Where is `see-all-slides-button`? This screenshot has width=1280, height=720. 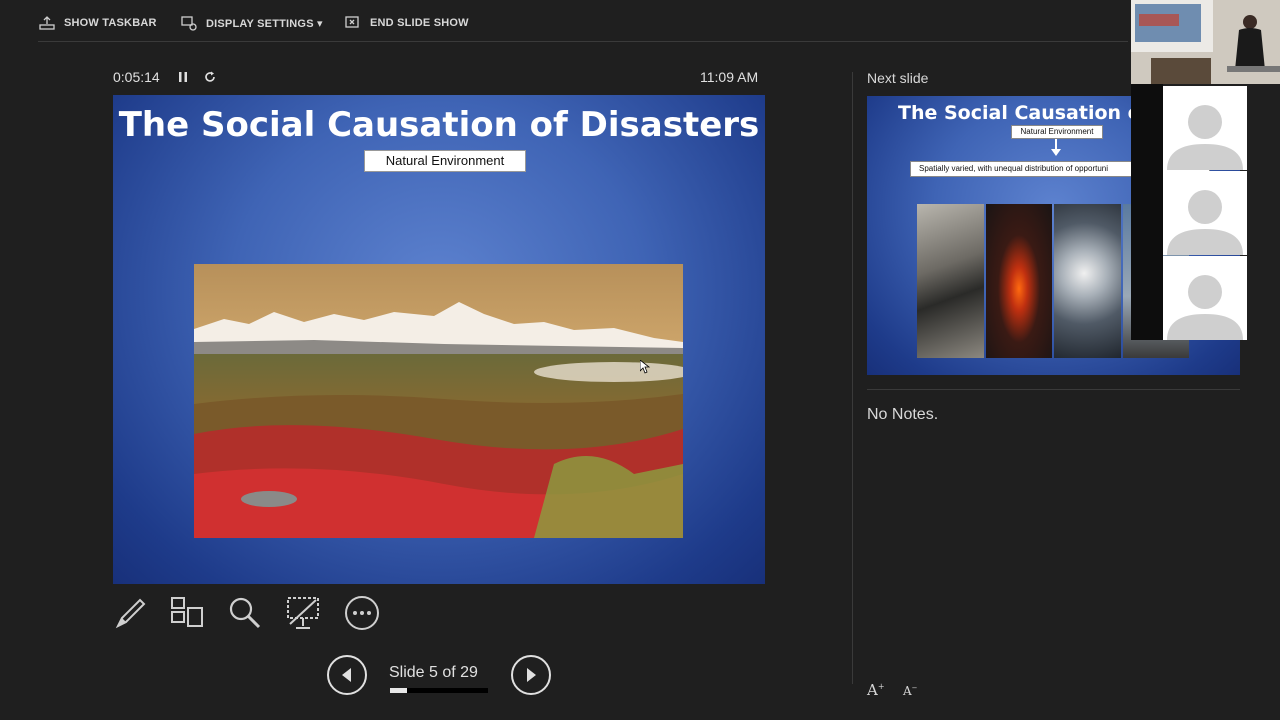
see-all-slides-button is located at coordinates (187, 613).